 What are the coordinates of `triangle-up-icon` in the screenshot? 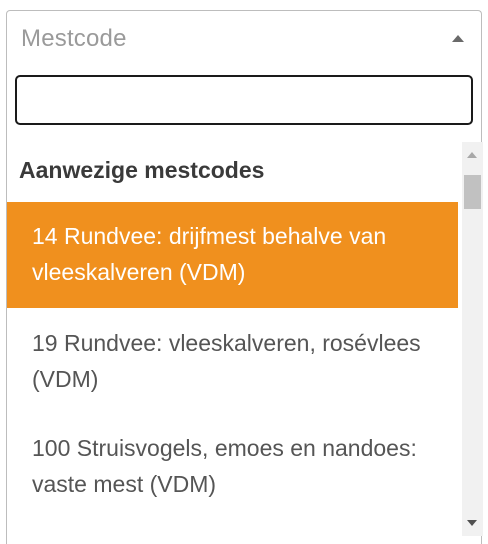 It's located at (458, 38).